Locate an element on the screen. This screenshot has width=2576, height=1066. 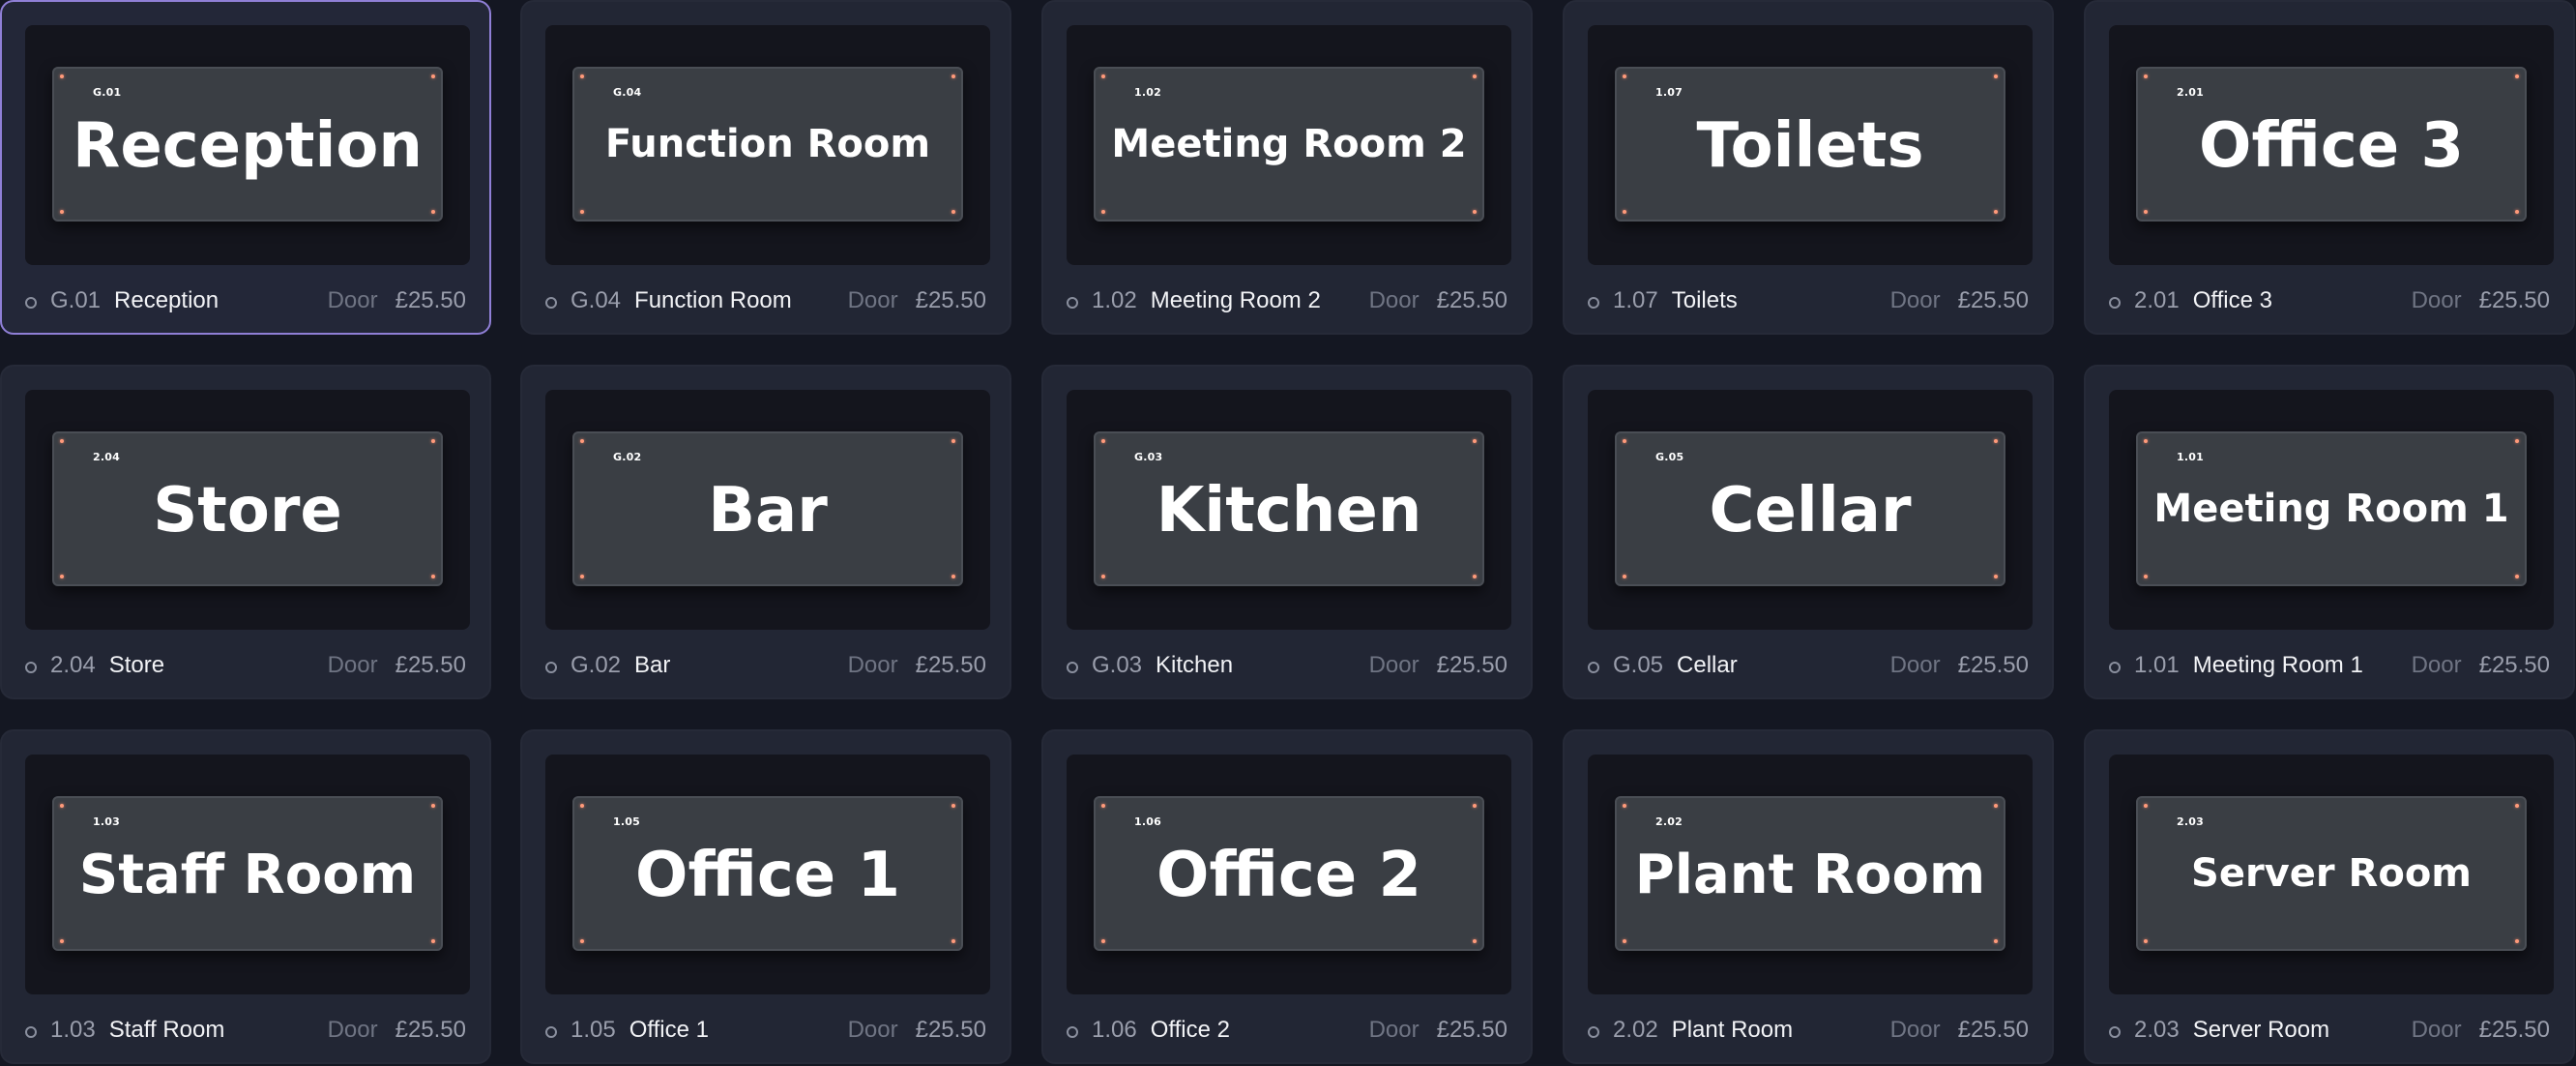
room-name: Meeting Room 1 is located at coordinates (2277, 665).